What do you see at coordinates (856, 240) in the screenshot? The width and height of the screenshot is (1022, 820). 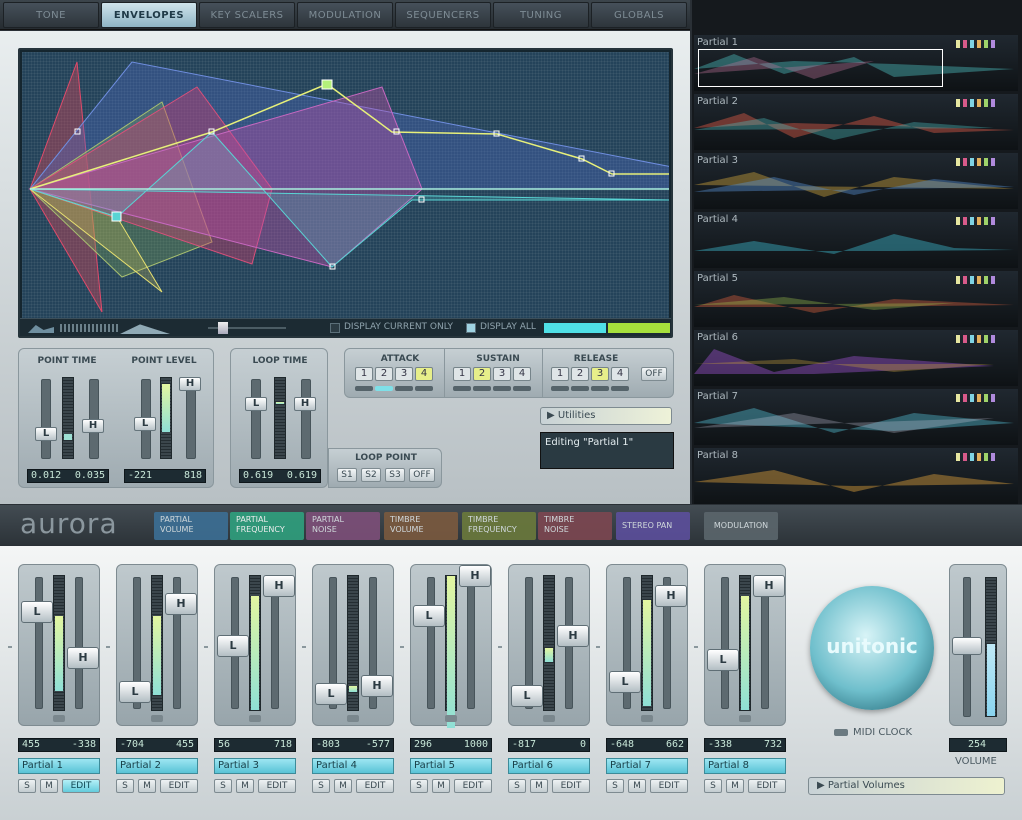 I see `partial-thumb-4: Partial 4` at bounding box center [856, 240].